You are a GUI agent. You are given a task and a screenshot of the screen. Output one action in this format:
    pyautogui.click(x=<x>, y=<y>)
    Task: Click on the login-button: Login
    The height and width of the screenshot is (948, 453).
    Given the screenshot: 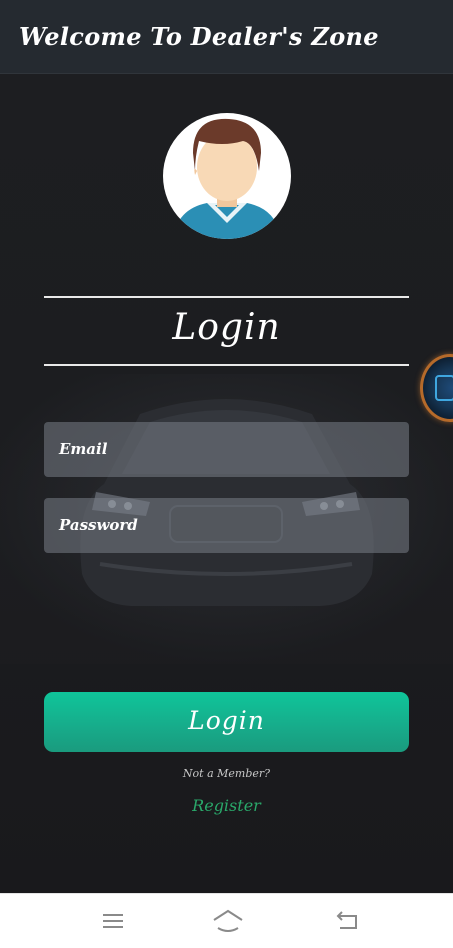 What is the action you would take?
    pyautogui.click(x=226, y=722)
    